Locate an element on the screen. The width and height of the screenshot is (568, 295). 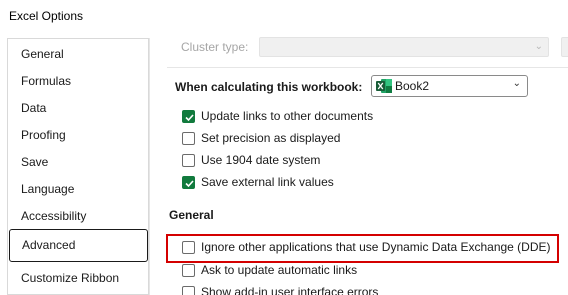
option-label: Ask to update automatic links is located at coordinates (279, 270).